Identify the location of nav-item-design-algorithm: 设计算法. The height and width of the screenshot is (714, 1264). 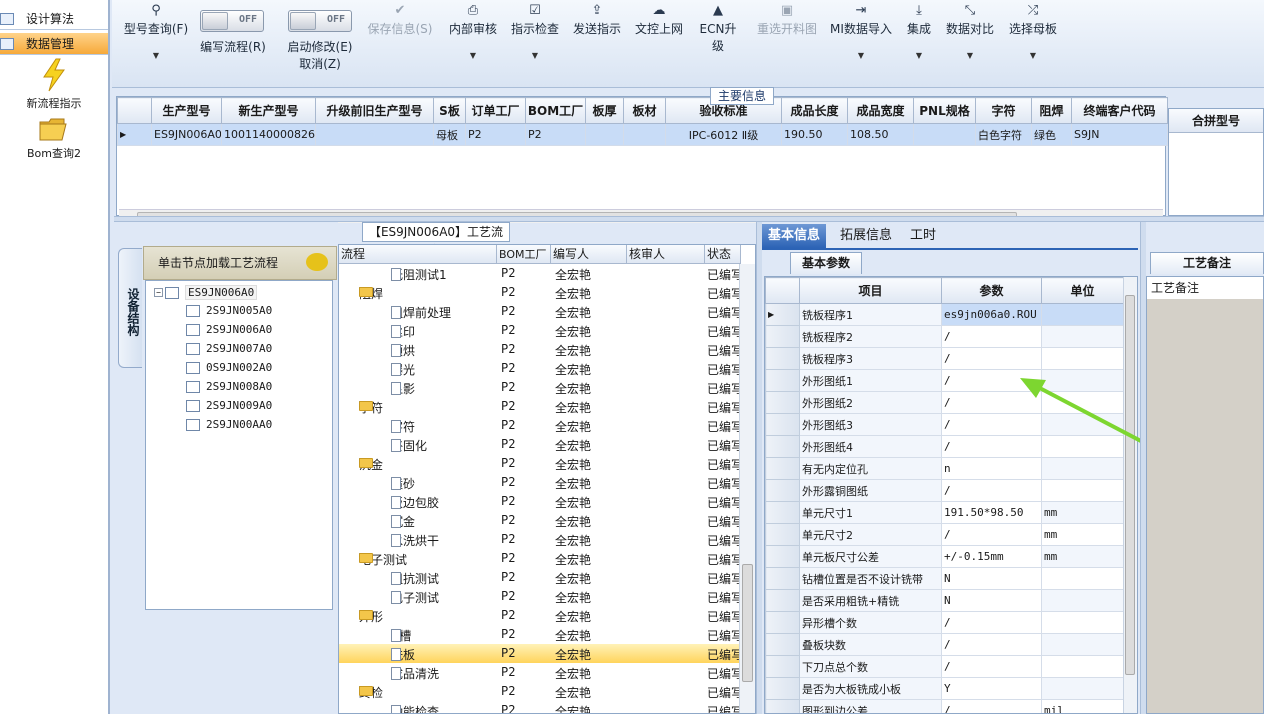
(54, 19).